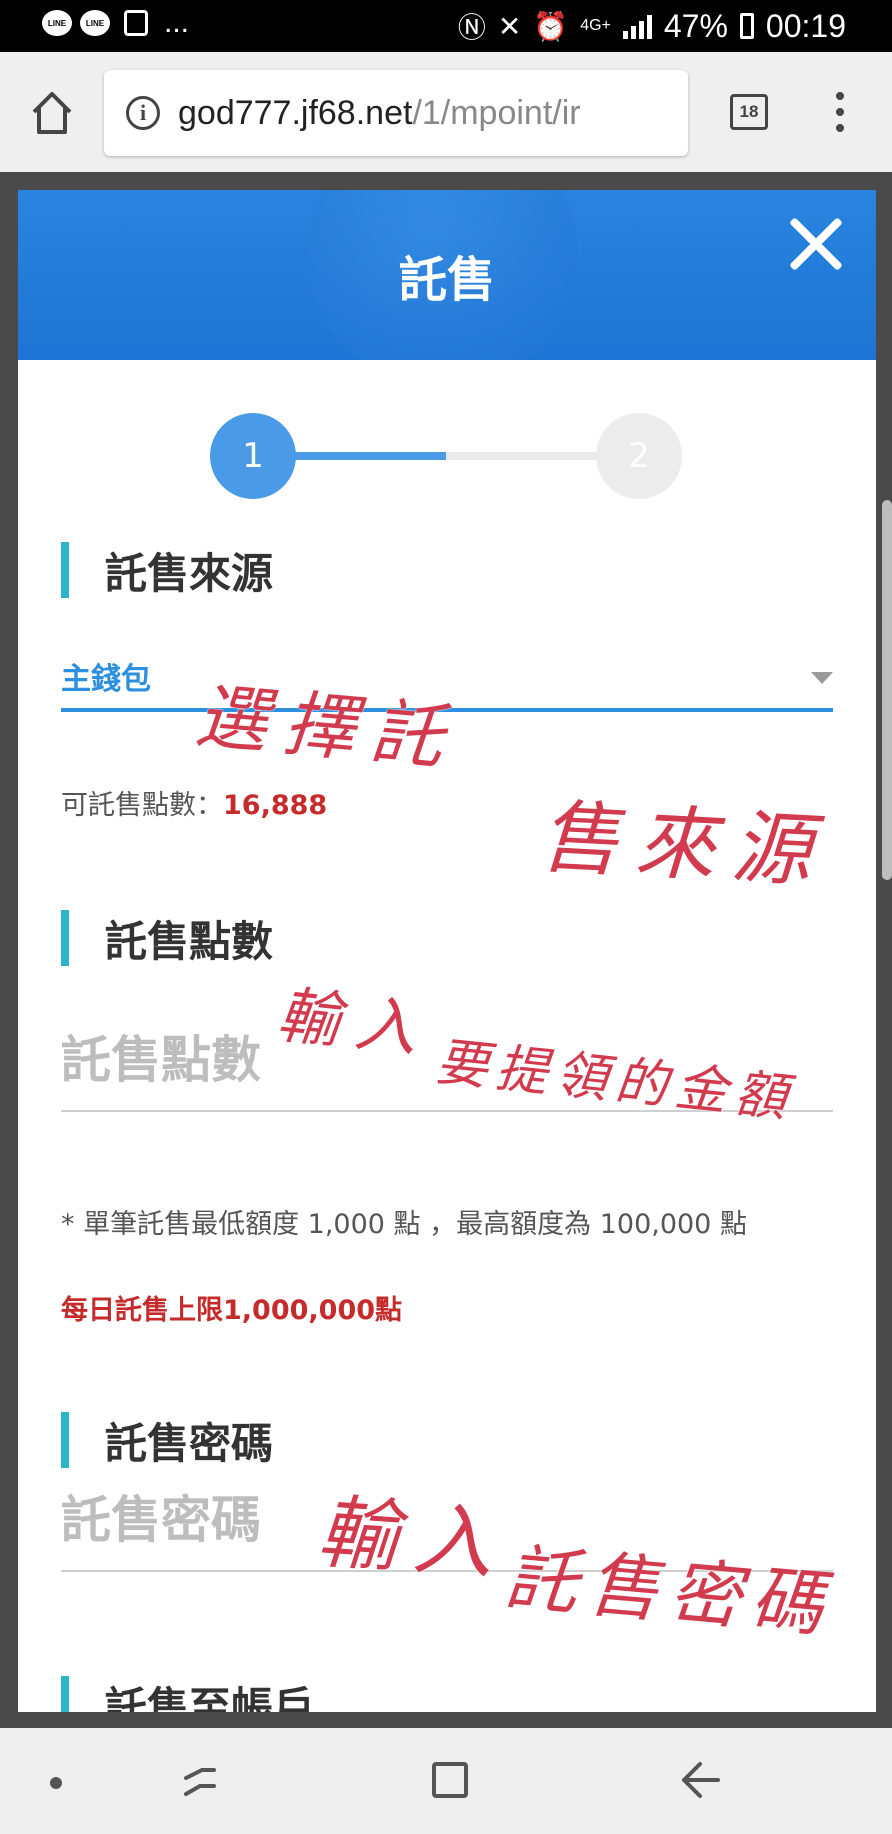 The height and width of the screenshot is (1834, 892). Describe the element at coordinates (404, 1224) in the screenshot. I see `points-range-note: * 單筆託售最低額度 1,000 點 ，最高額度為 100,000 點` at that location.